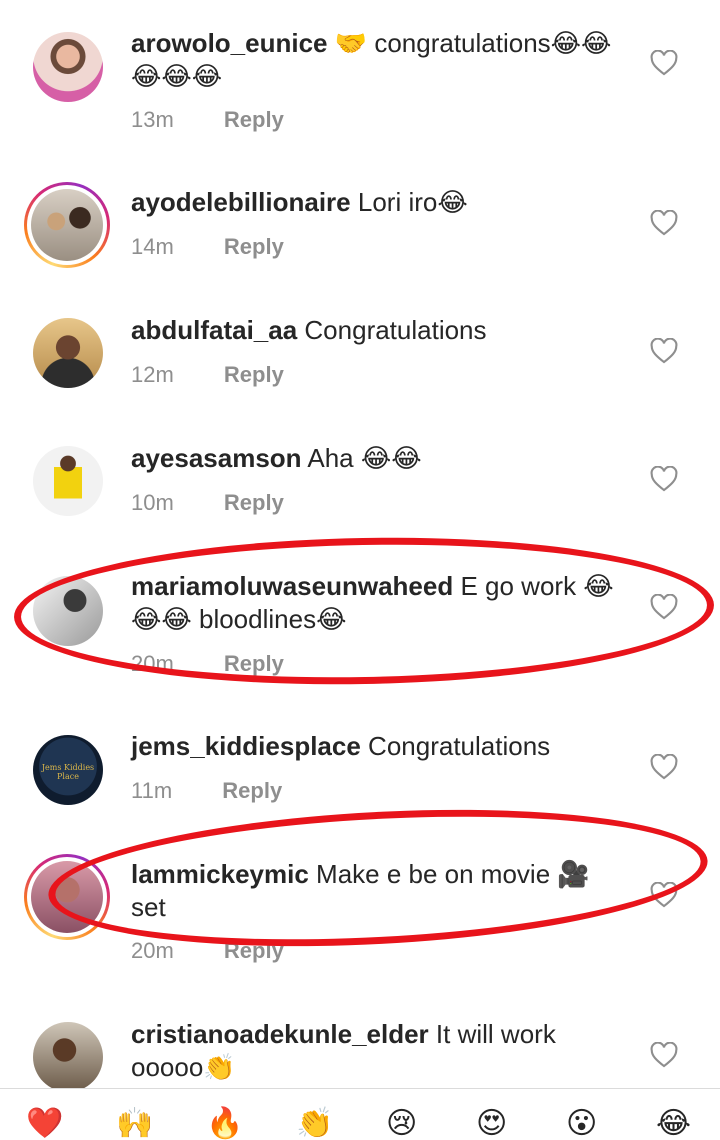 This screenshot has width=720, height=1140. I want to click on reaction-emoji: 🔥, so click(224, 1124).